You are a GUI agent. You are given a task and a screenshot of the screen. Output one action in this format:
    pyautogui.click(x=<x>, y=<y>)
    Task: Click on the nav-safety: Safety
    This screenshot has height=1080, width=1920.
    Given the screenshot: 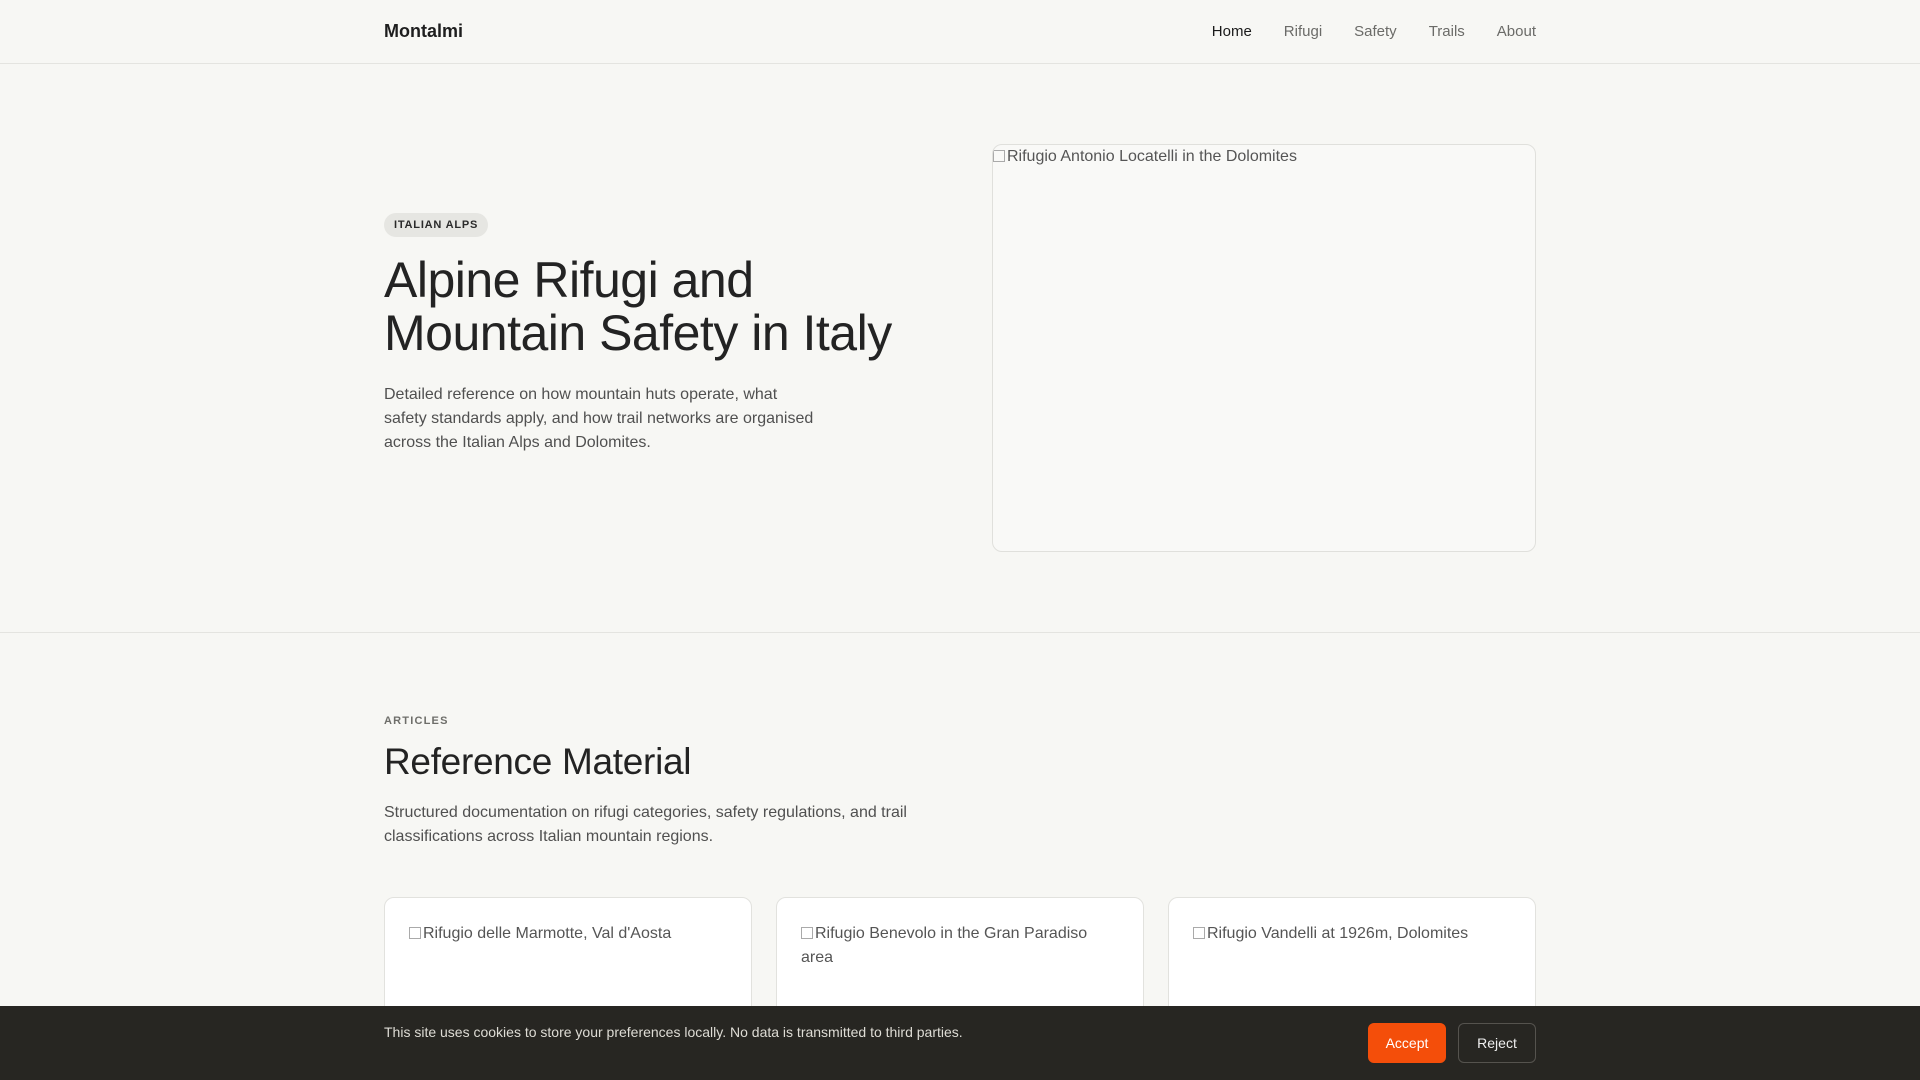 What is the action you would take?
    pyautogui.click(x=1375, y=31)
    